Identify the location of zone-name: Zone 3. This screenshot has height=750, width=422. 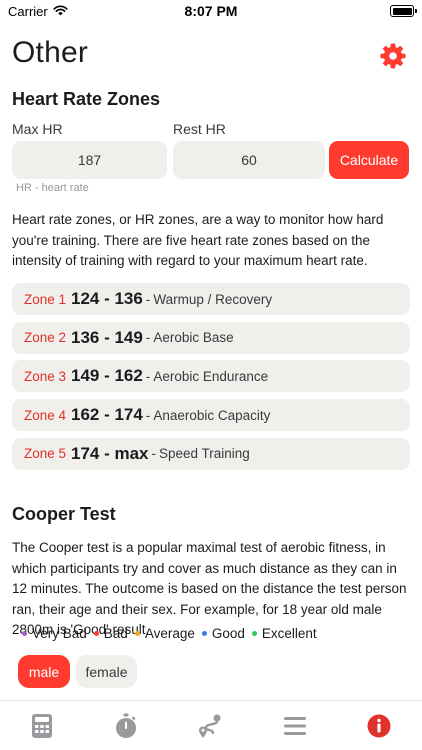
(45, 376).